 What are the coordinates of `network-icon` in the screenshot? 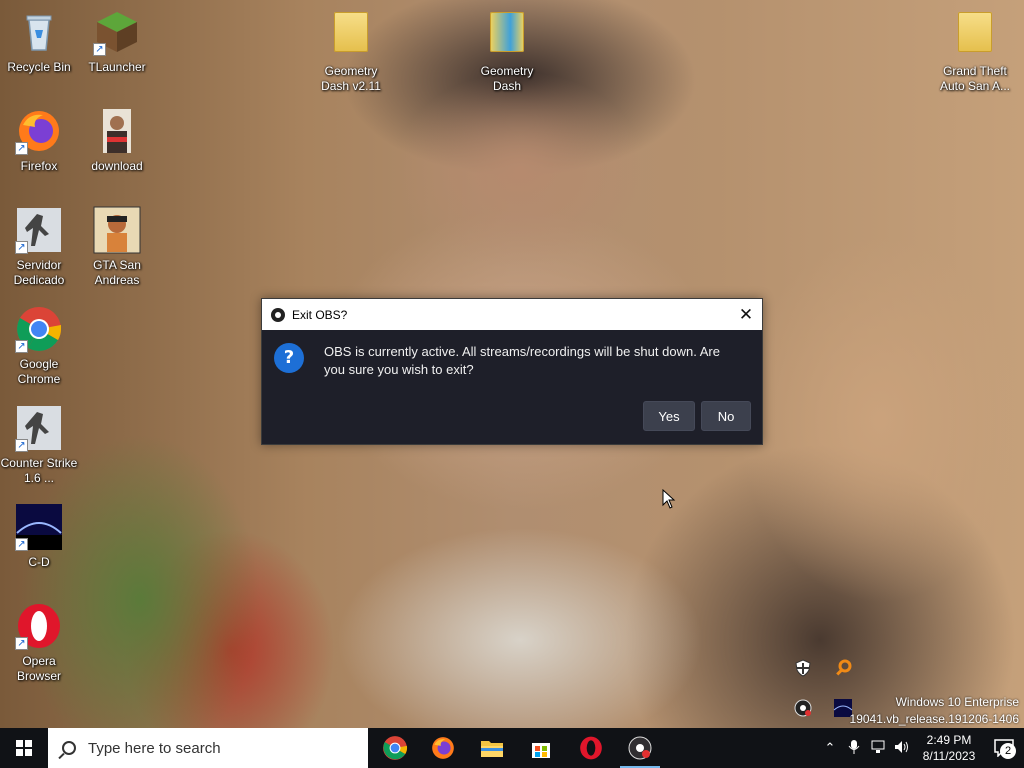 It's located at (878, 748).